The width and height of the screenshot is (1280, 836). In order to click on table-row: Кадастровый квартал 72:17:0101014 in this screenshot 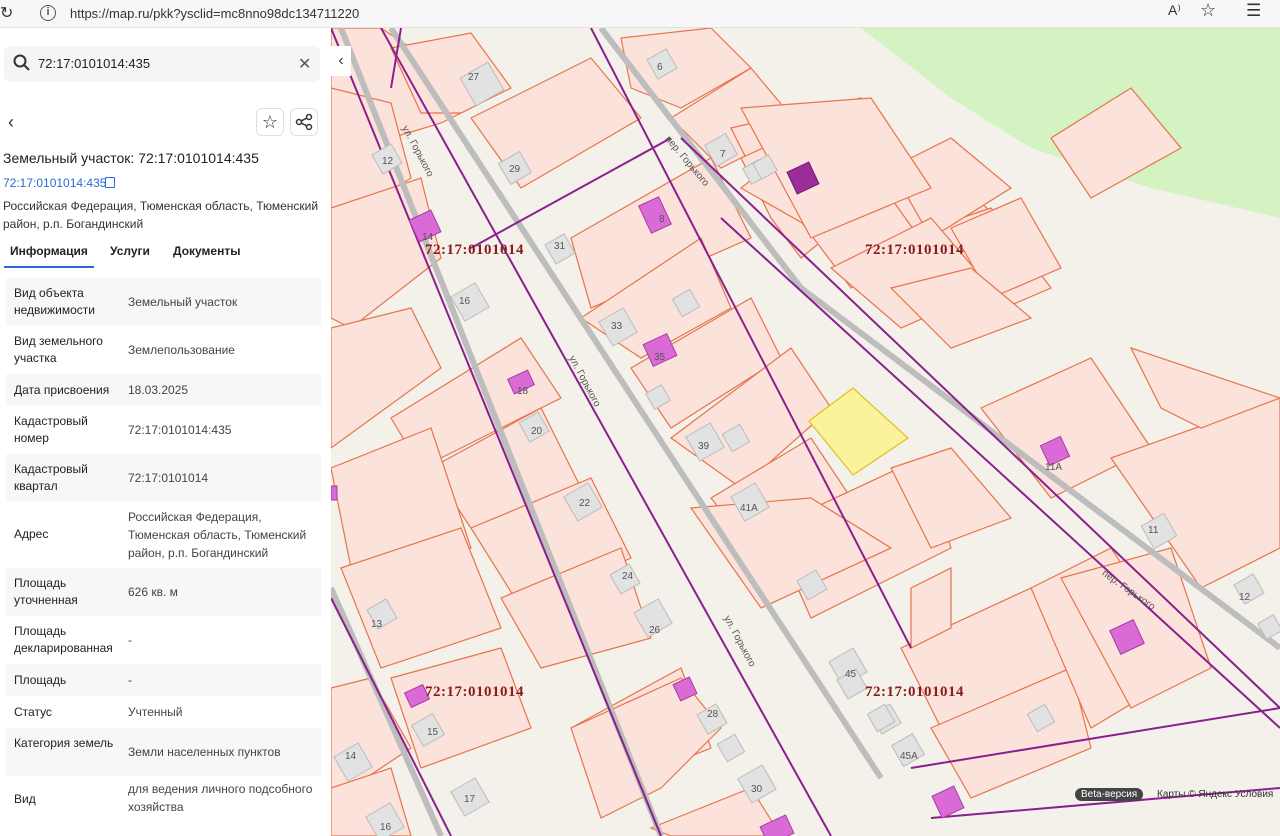, I will do `click(163, 478)`.